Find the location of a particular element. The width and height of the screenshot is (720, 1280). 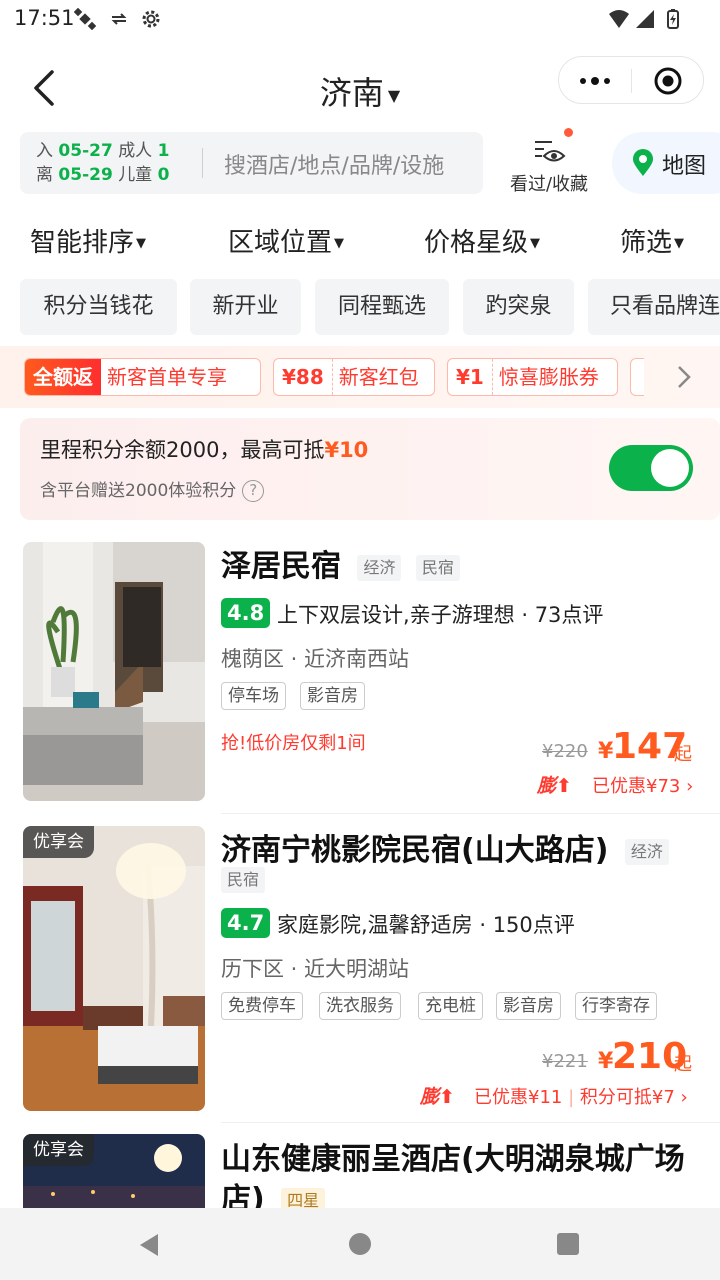

checkout-date: 05-29 is located at coordinates (85, 175).